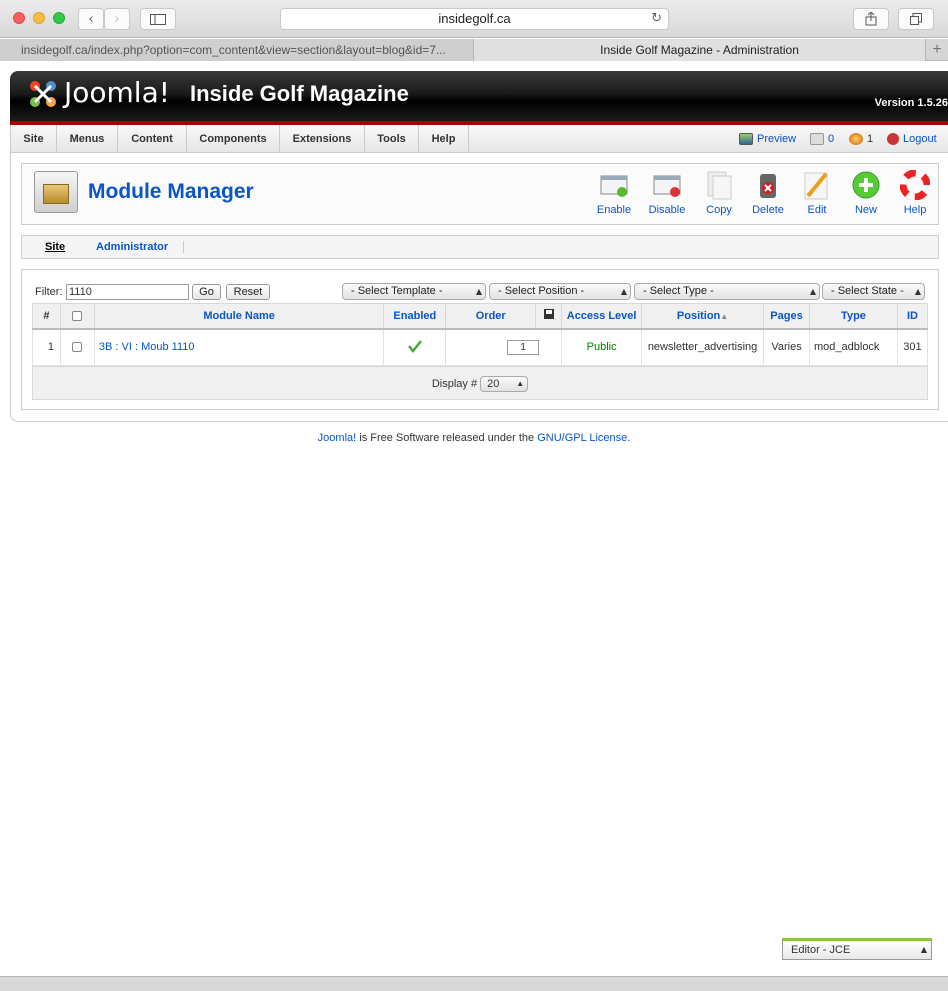 The width and height of the screenshot is (948, 991). Describe the element at coordinates (504, 347) in the screenshot. I see `order-cell: 1` at that location.